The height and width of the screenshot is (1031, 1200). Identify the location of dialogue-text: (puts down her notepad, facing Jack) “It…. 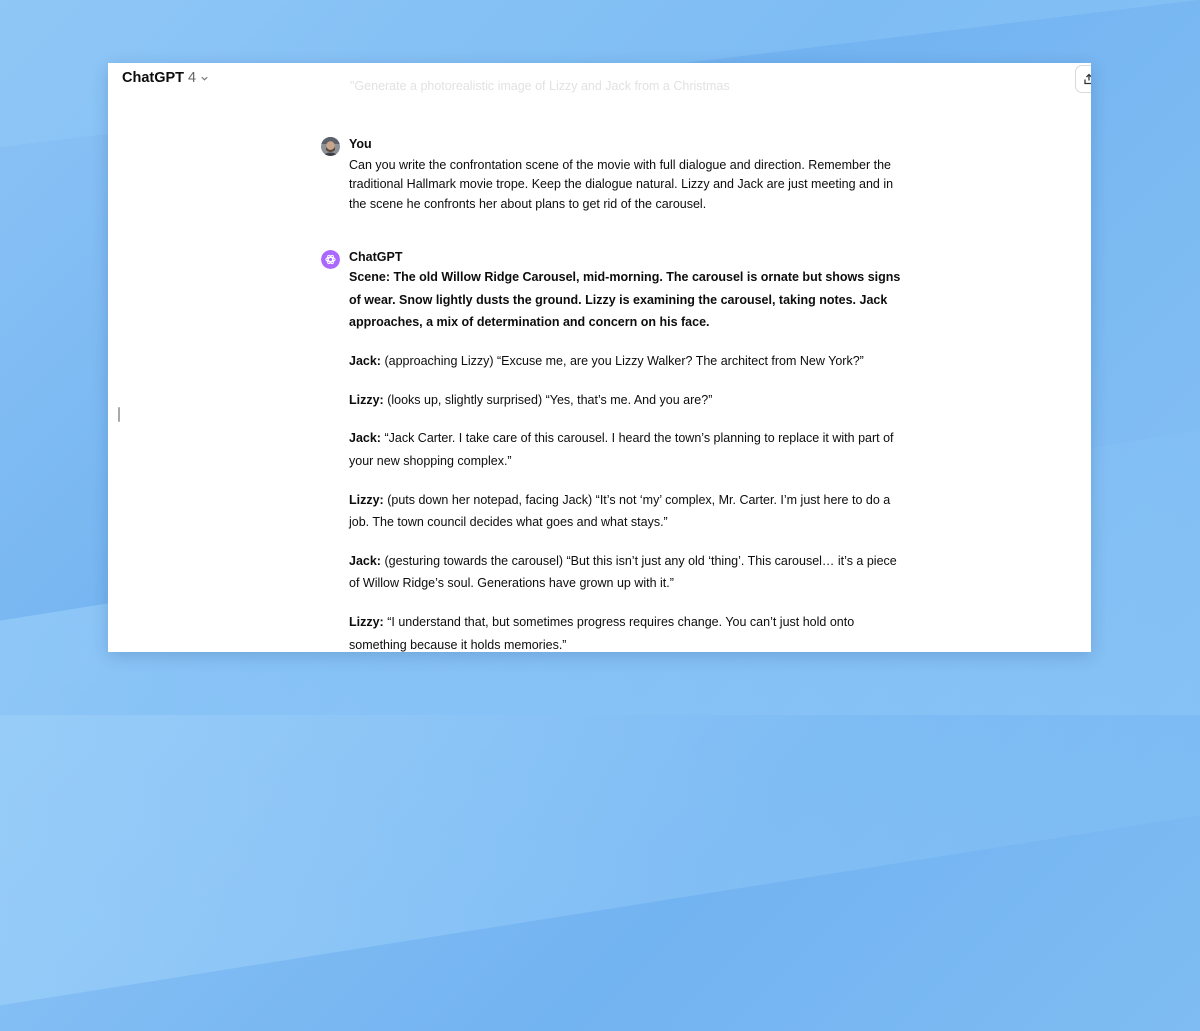
(620, 511).